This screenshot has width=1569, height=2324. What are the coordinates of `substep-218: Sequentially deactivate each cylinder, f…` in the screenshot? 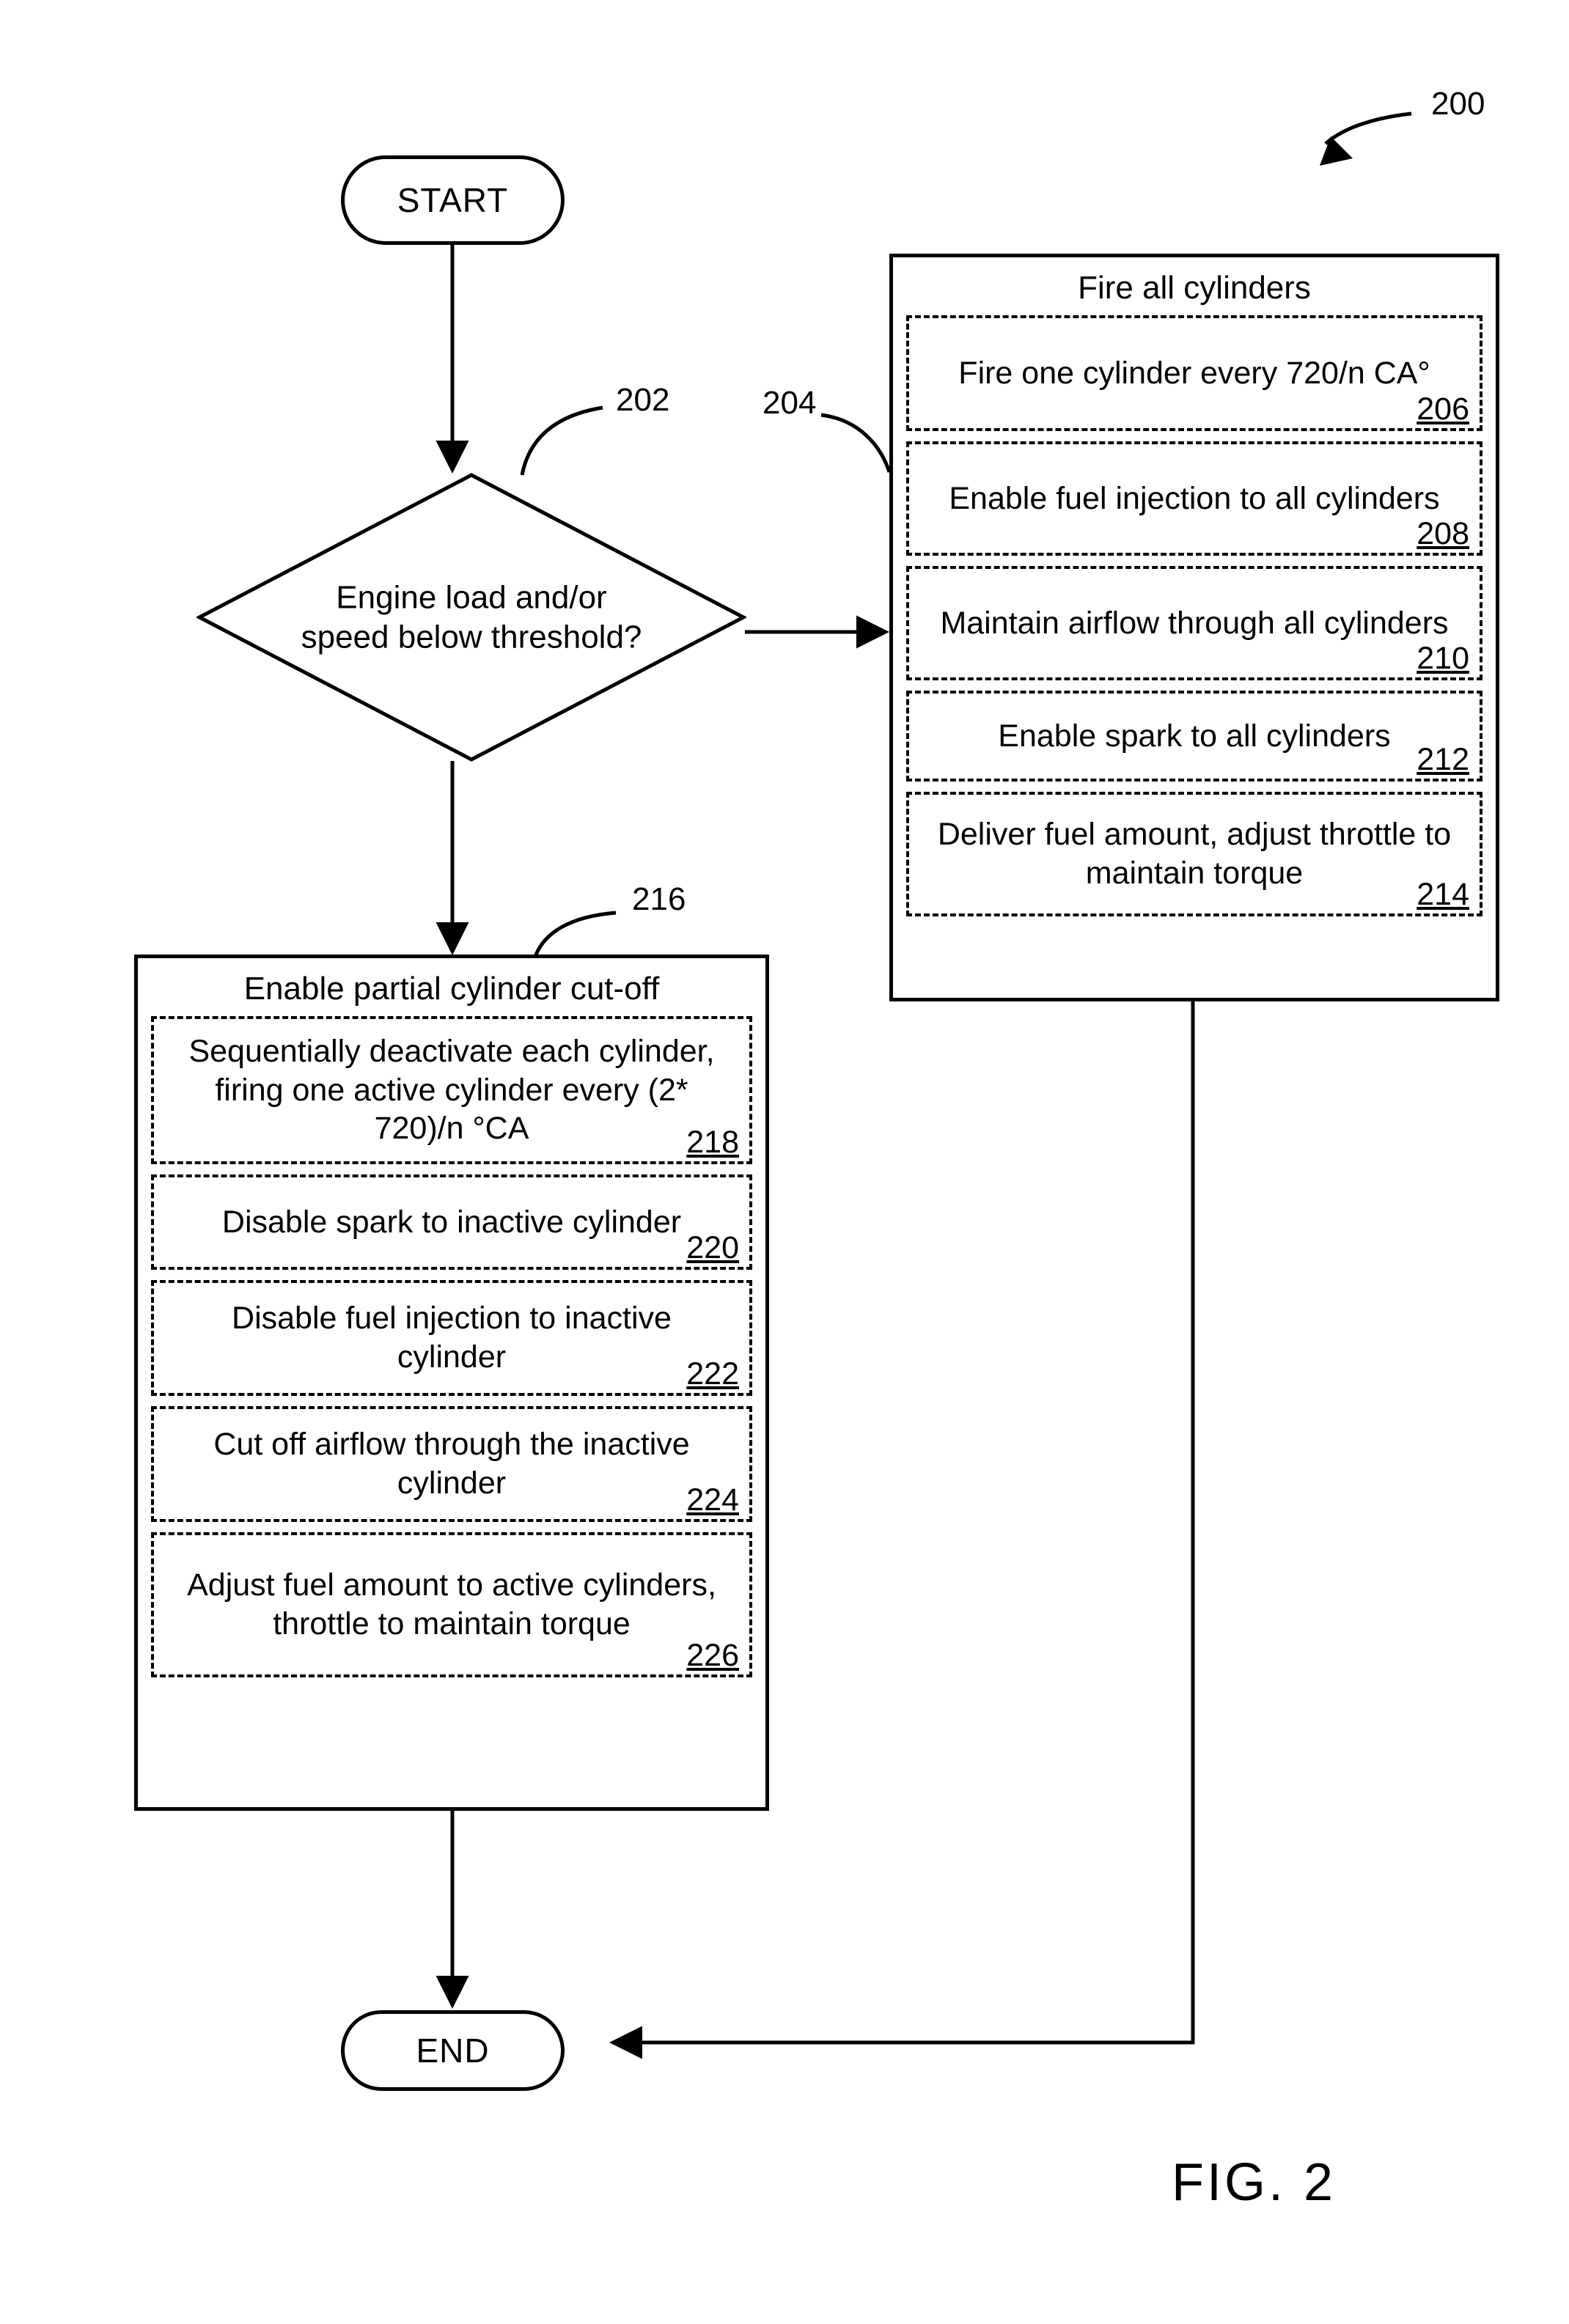 It's located at (451, 1089).